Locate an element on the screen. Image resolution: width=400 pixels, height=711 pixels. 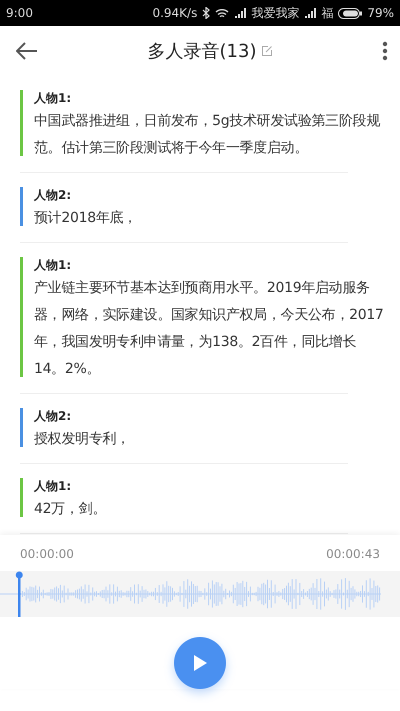
play-icon is located at coordinates (200, 663).